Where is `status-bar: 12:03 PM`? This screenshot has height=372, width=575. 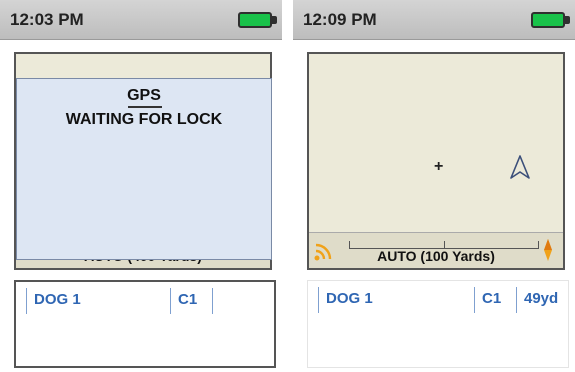 status-bar: 12:03 PM is located at coordinates (141, 20).